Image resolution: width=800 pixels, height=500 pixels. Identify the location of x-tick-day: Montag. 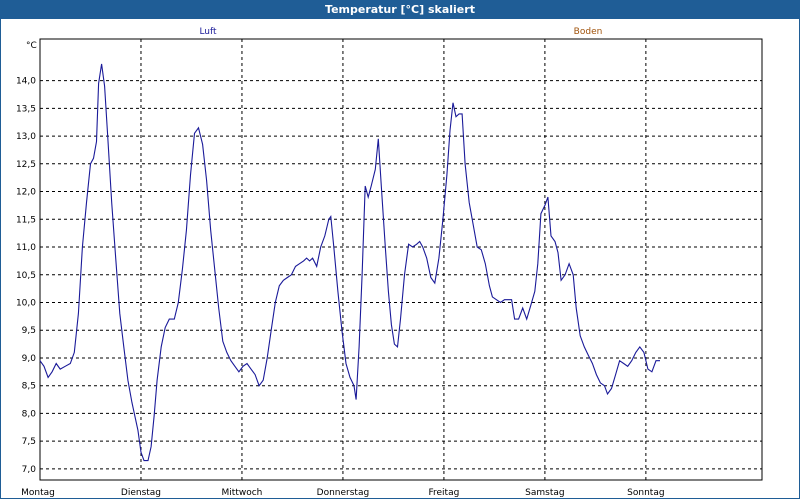
(38, 493).